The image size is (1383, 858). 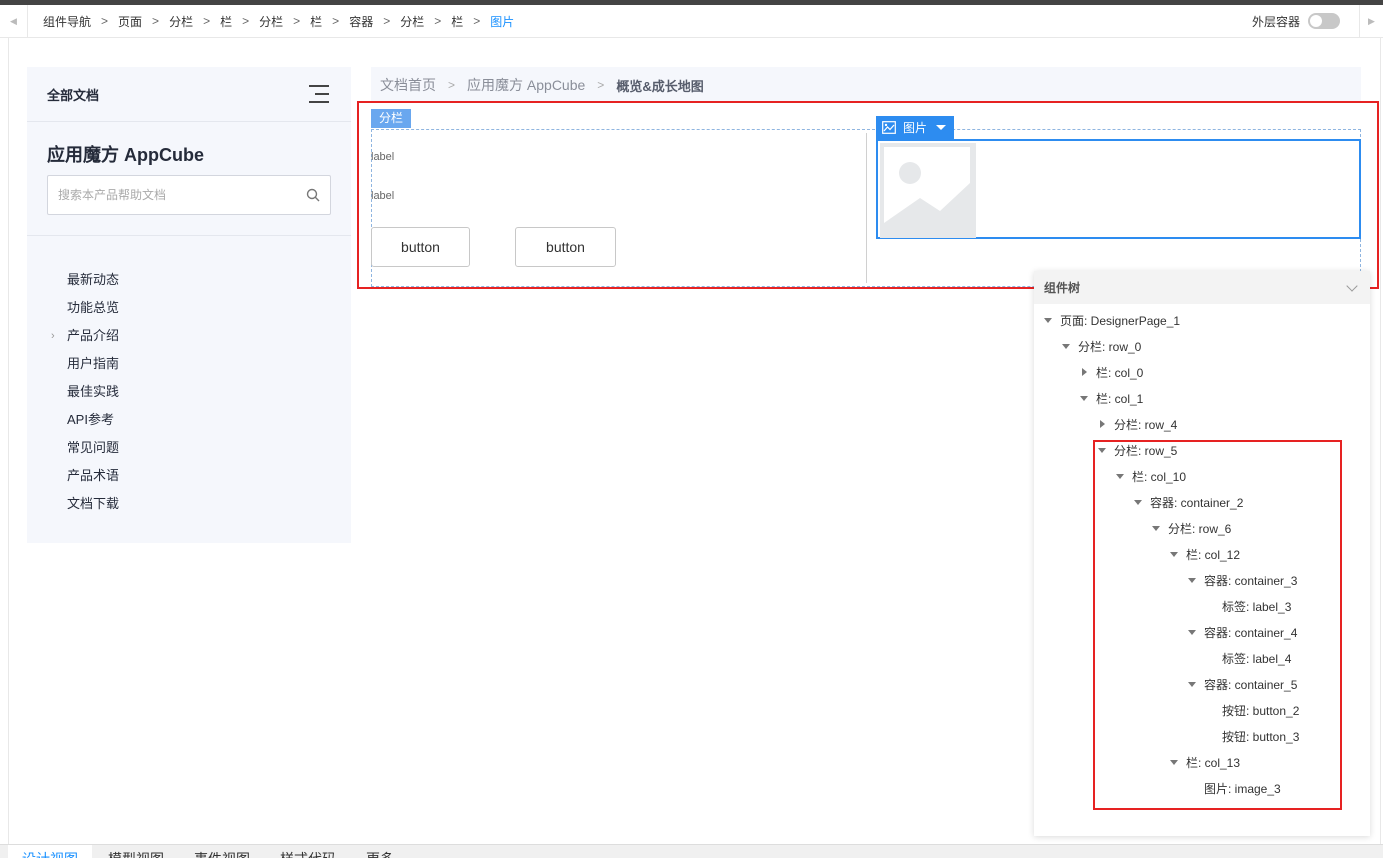 I want to click on doc-breadcrumb-home: 文档首页, so click(x=408, y=85).